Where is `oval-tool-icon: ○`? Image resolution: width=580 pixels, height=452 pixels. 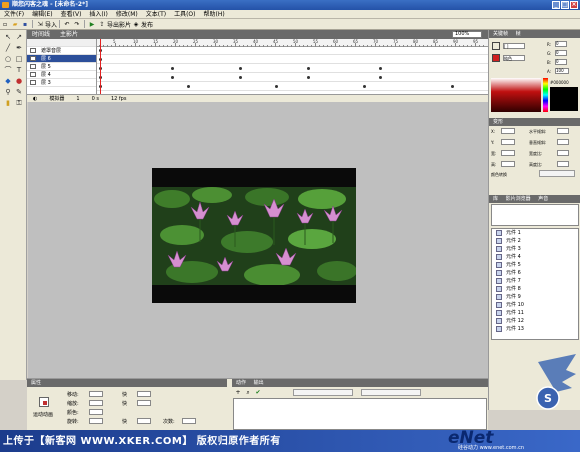 oval-tool-icon: ○ is located at coordinates (8, 59).